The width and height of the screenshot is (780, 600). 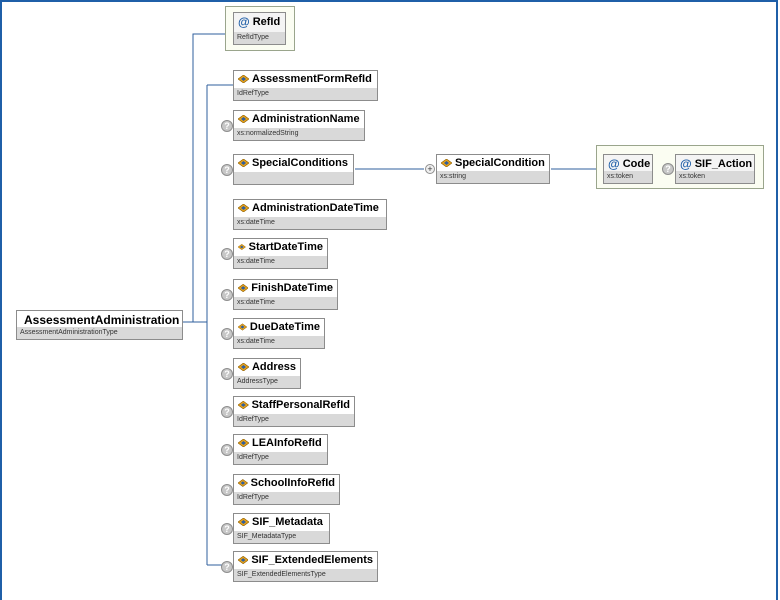 I want to click on element-name: AdministrationDateTime, so click(x=315, y=208).